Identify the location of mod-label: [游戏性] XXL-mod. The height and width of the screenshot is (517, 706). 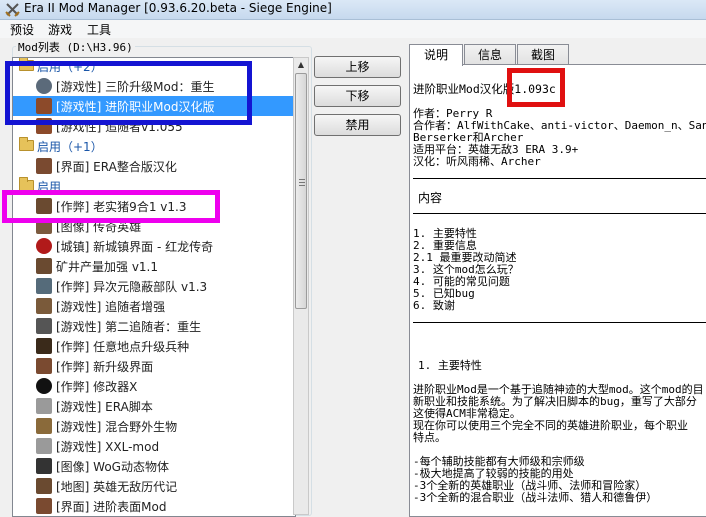
(108, 447).